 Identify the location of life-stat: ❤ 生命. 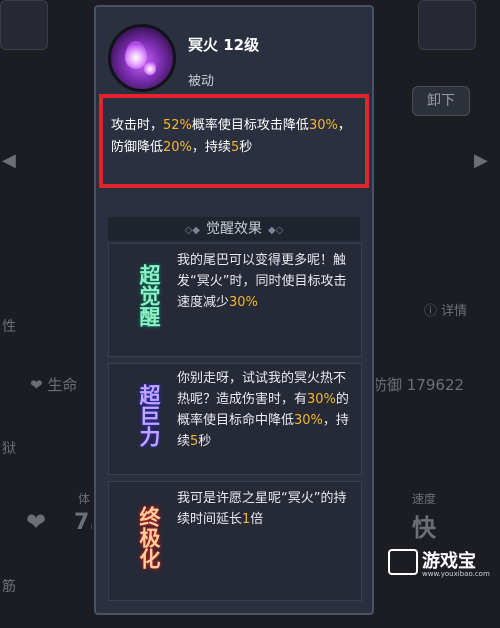
(53, 384).